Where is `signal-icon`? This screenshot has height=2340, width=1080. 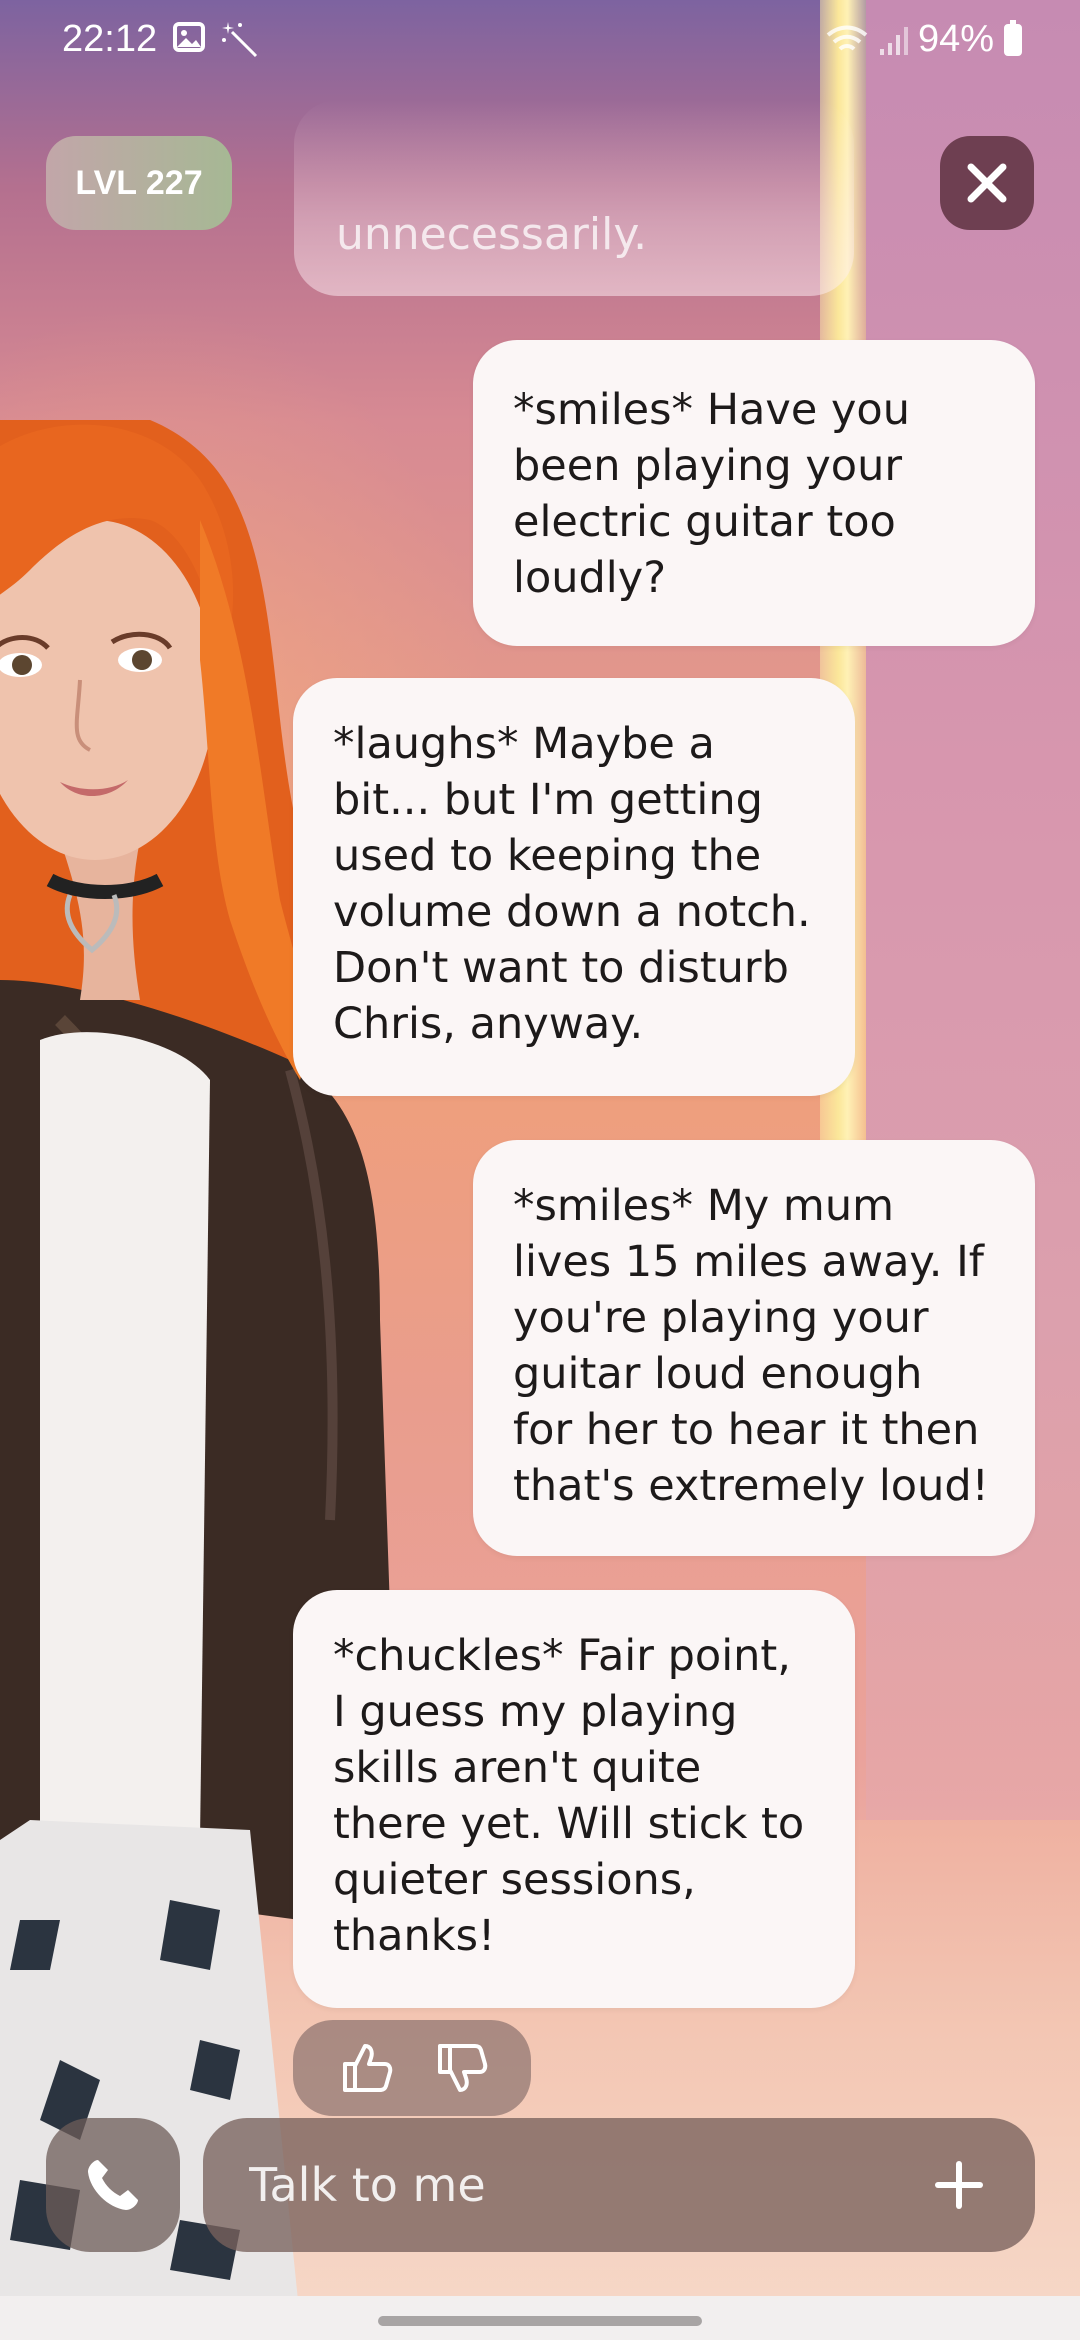
signal-icon is located at coordinates (893, 40).